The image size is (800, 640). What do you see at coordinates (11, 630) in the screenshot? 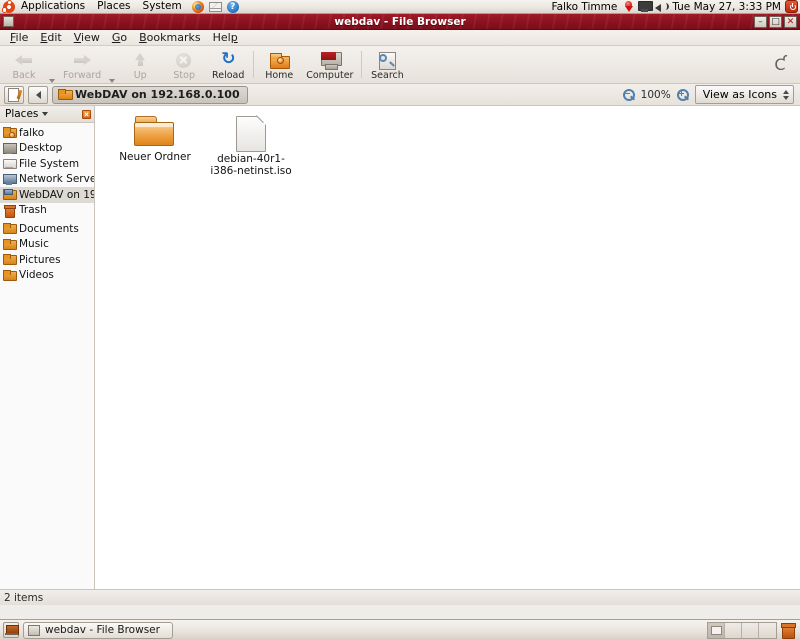
I see `show-desktop-icon` at bounding box center [11, 630].